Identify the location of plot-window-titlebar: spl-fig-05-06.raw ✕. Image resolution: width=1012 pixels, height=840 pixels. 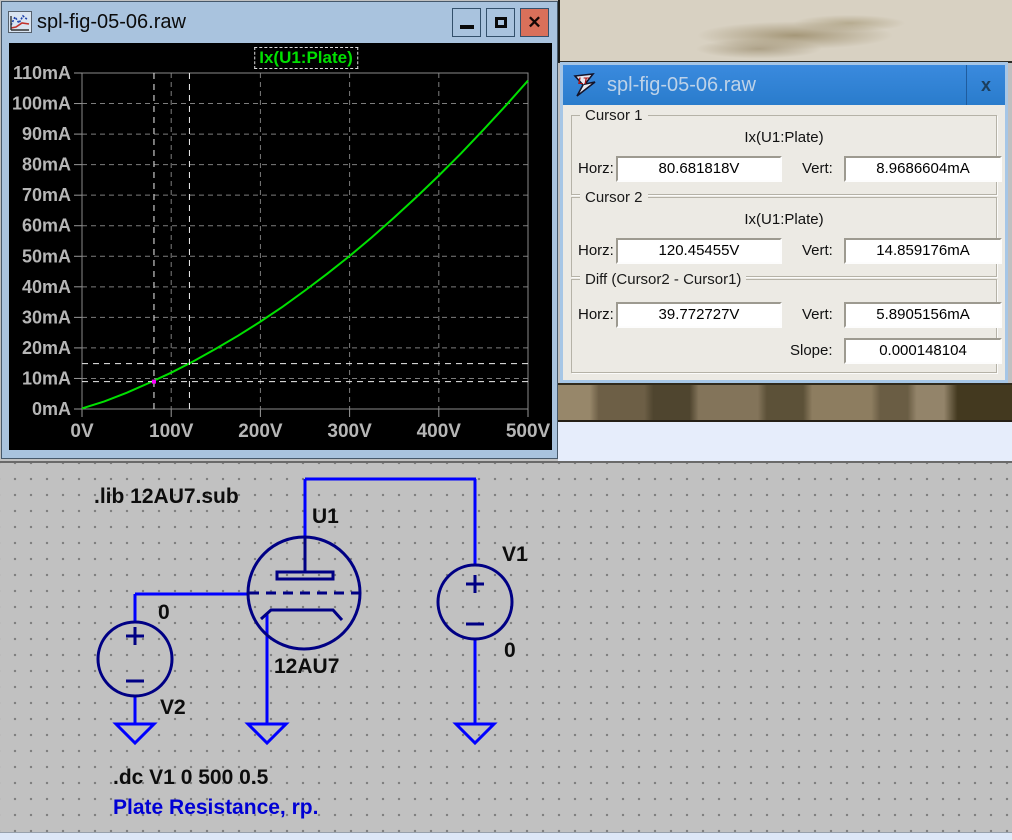
(279, 22).